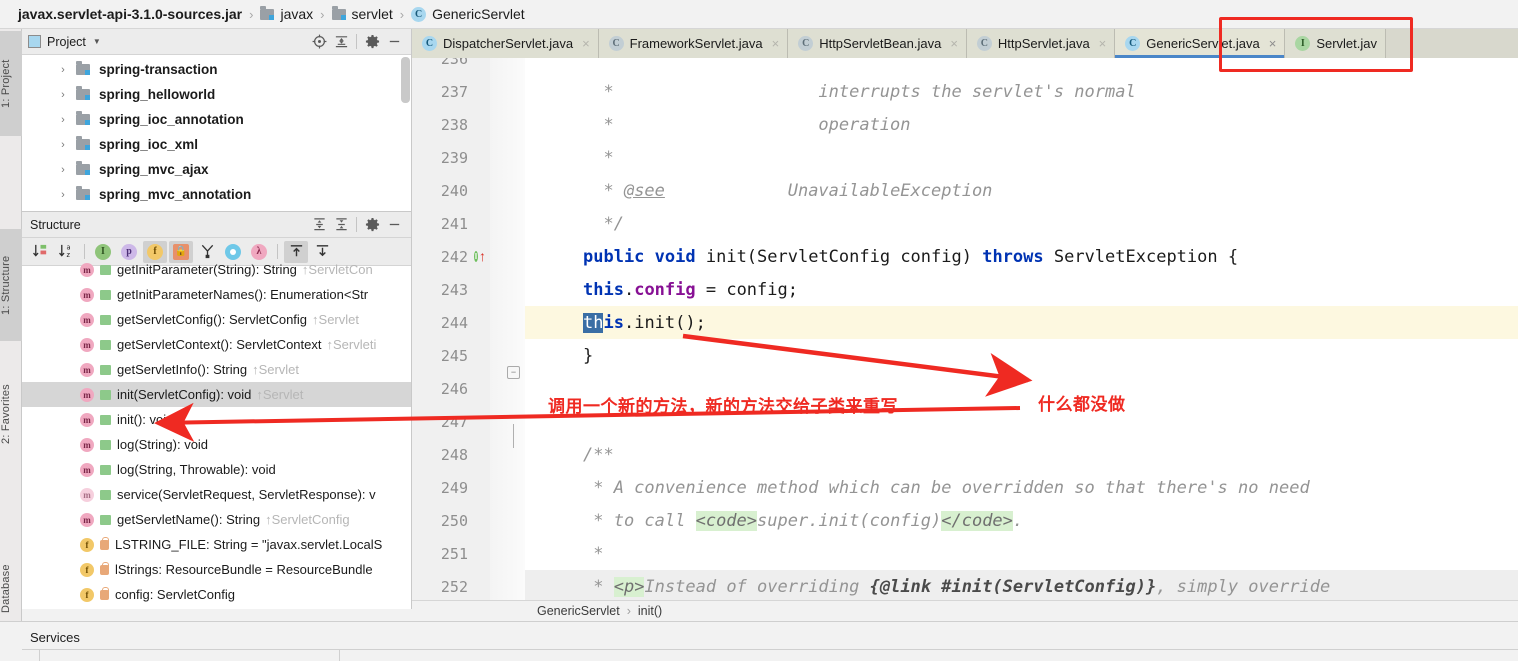  What do you see at coordinates (1021, 355) in the screenshot?
I see `code-line: }` at bounding box center [1021, 355].